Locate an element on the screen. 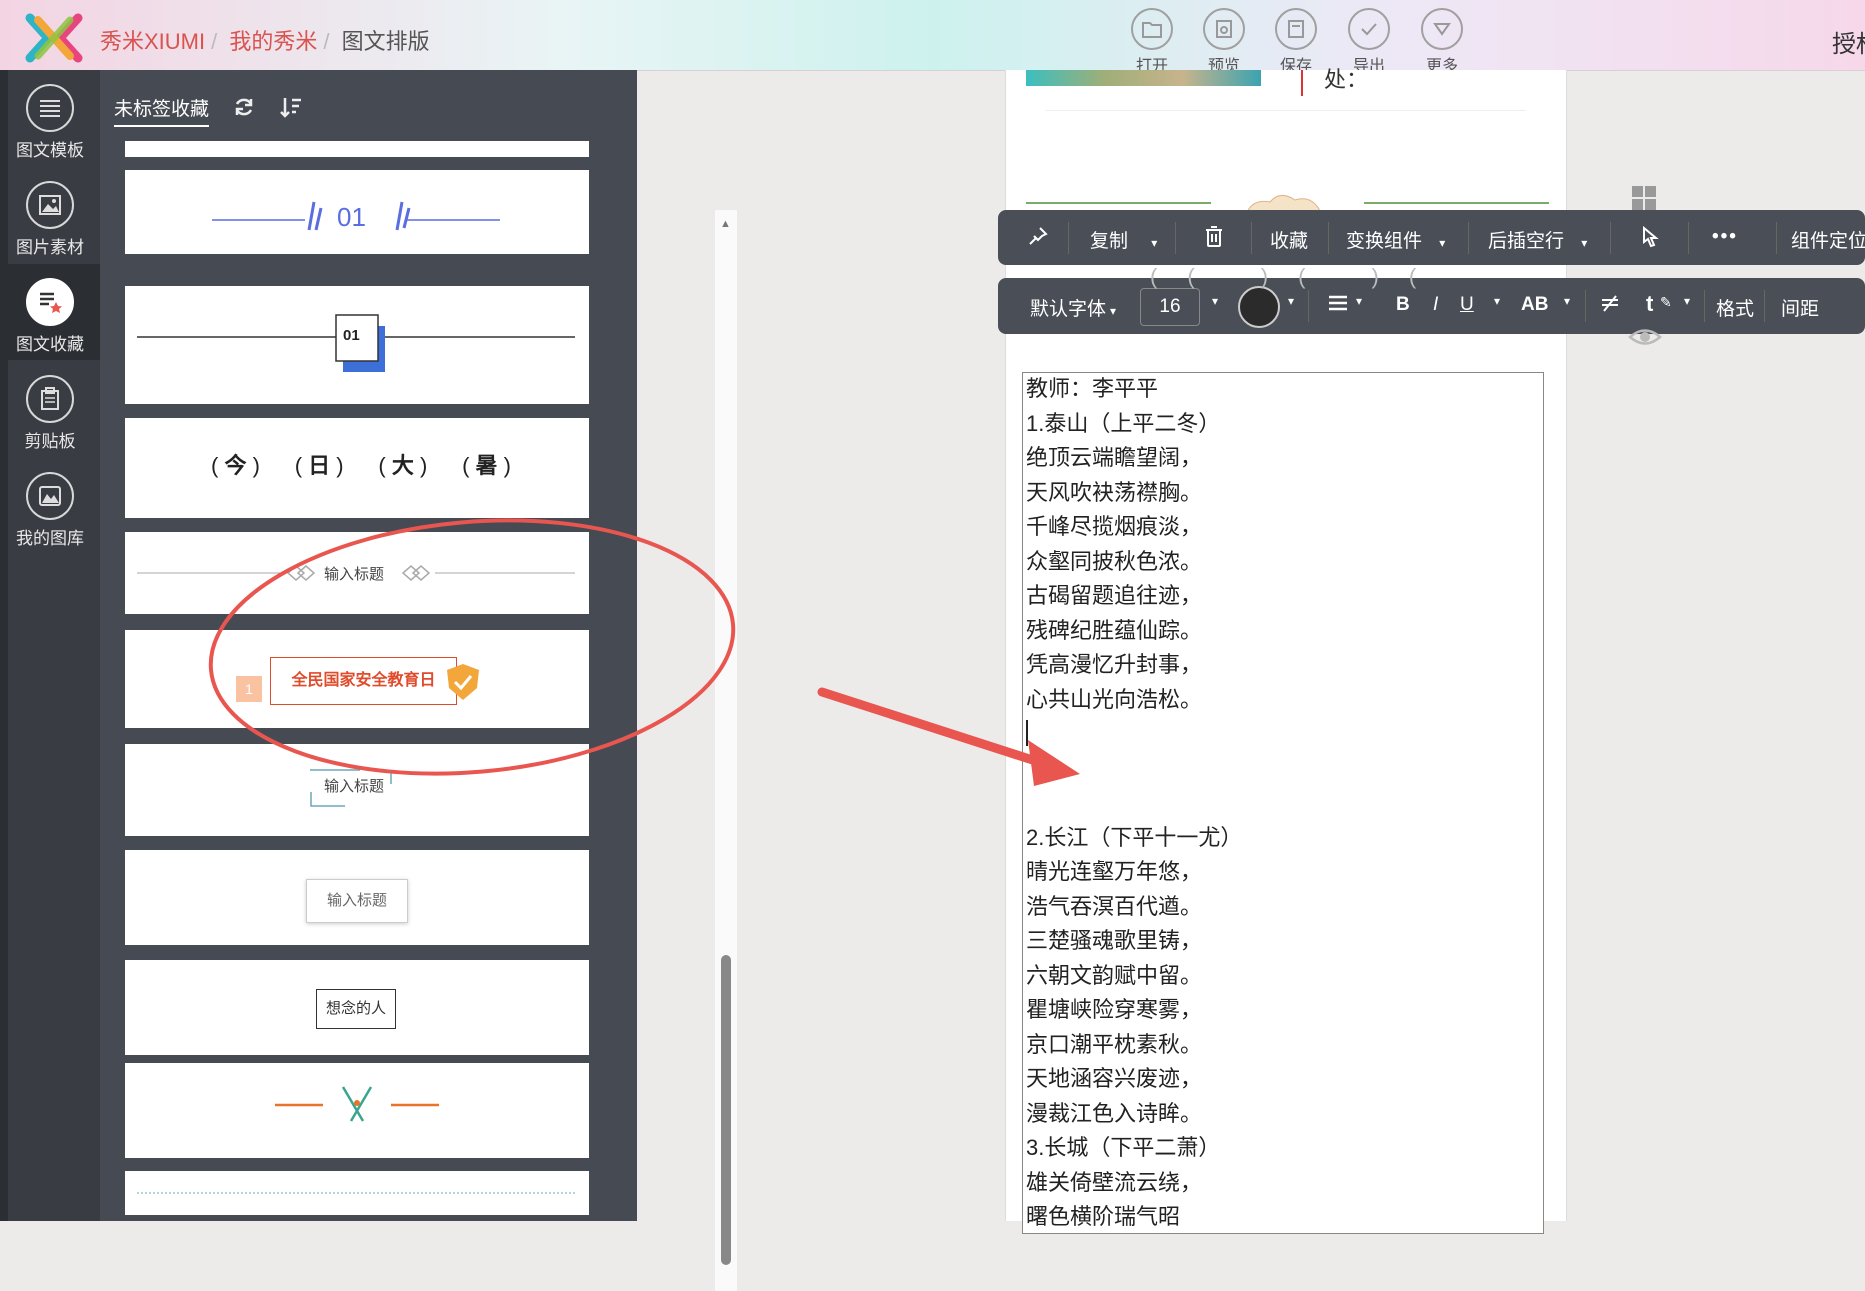  favorite-card: 1 全民国家安全教育日 is located at coordinates (357, 679).